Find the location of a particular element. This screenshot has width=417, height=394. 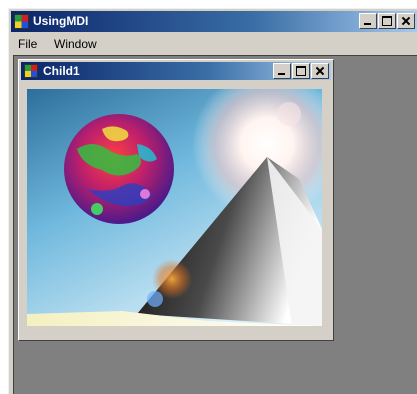

child-minimize-button is located at coordinates (282, 71).